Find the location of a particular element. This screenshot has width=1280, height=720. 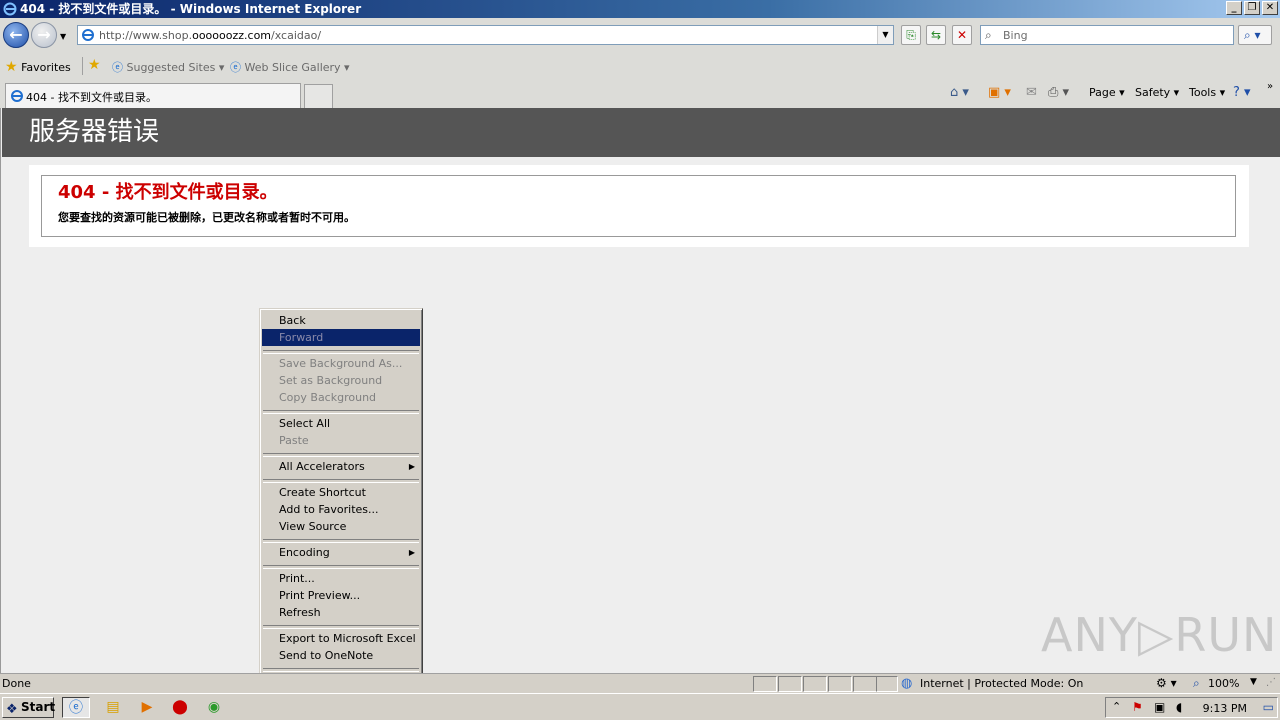

menu-item-label: Create Shortcut is located at coordinates (322, 492).